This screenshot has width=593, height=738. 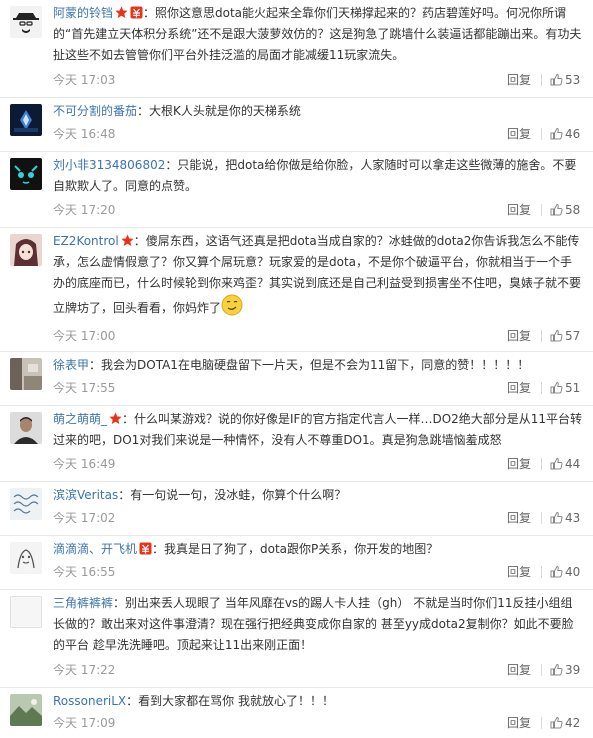 What do you see at coordinates (318, 549) in the screenshot?
I see `comment-text: 滴滴滴、开飞机 ：我真是日了狗了，dota跟你P关系，你开发的地图？` at bounding box center [318, 549].